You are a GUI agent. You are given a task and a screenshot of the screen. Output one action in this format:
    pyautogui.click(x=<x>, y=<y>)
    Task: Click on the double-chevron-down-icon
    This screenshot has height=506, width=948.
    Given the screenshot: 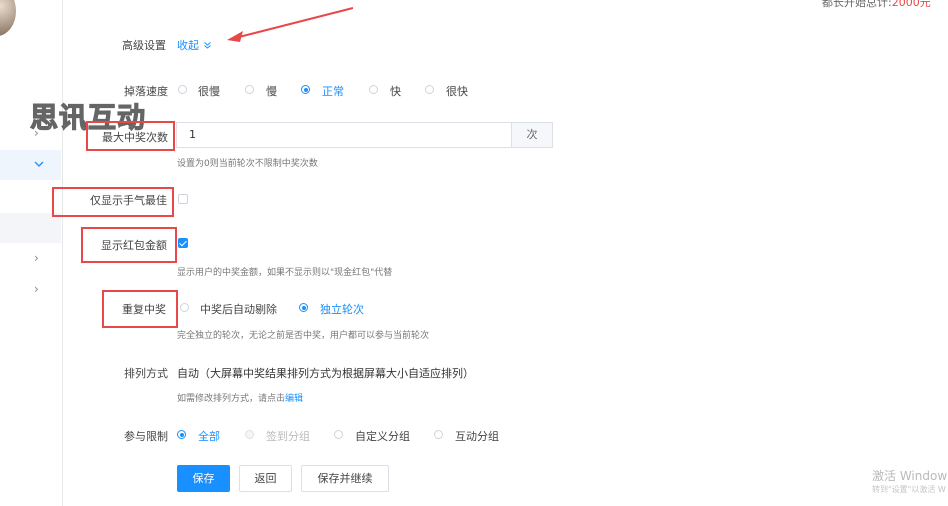 What is the action you would take?
    pyautogui.click(x=207, y=45)
    